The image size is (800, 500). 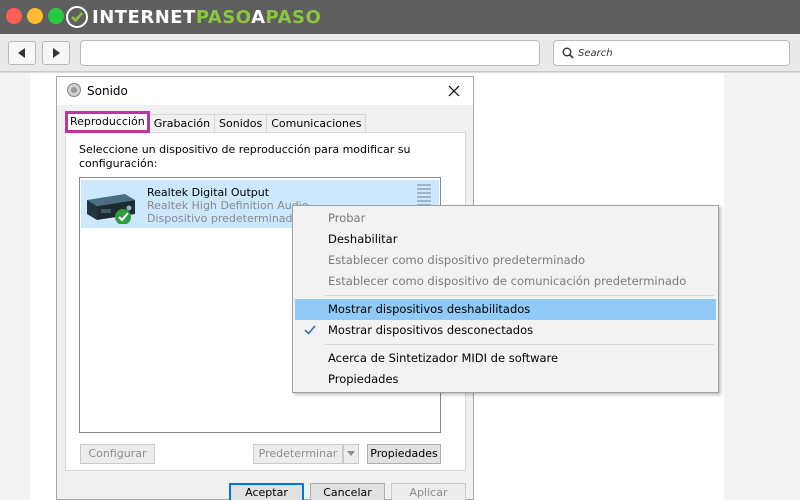 I want to click on menu-item-show-disconnected: Mostrar dispositivos desconectados, so click(x=505, y=330).